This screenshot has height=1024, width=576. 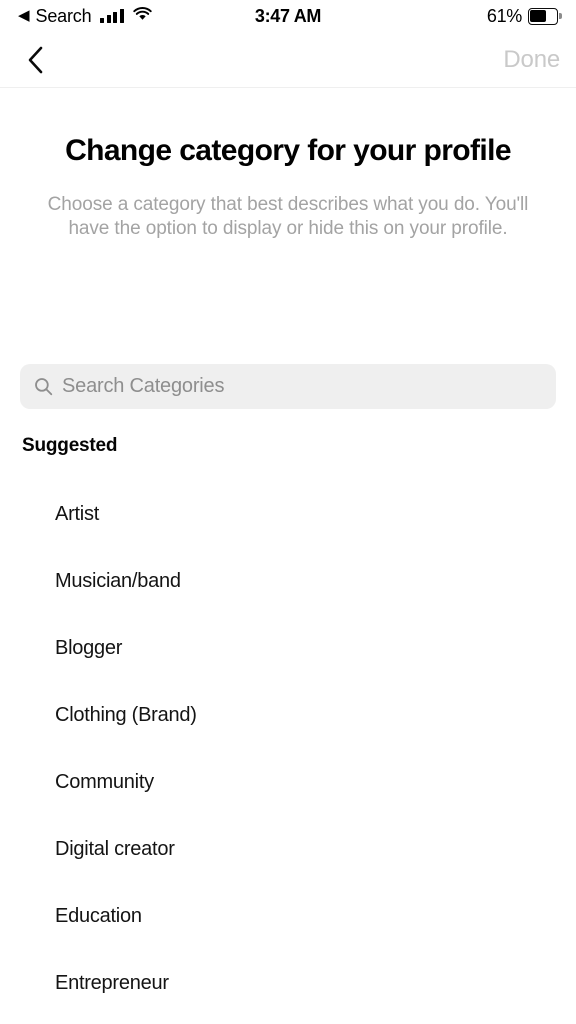 What do you see at coordinates (531, 60) in the screenshot?
I see `done-button: Done` at bounding box center [531, 60].